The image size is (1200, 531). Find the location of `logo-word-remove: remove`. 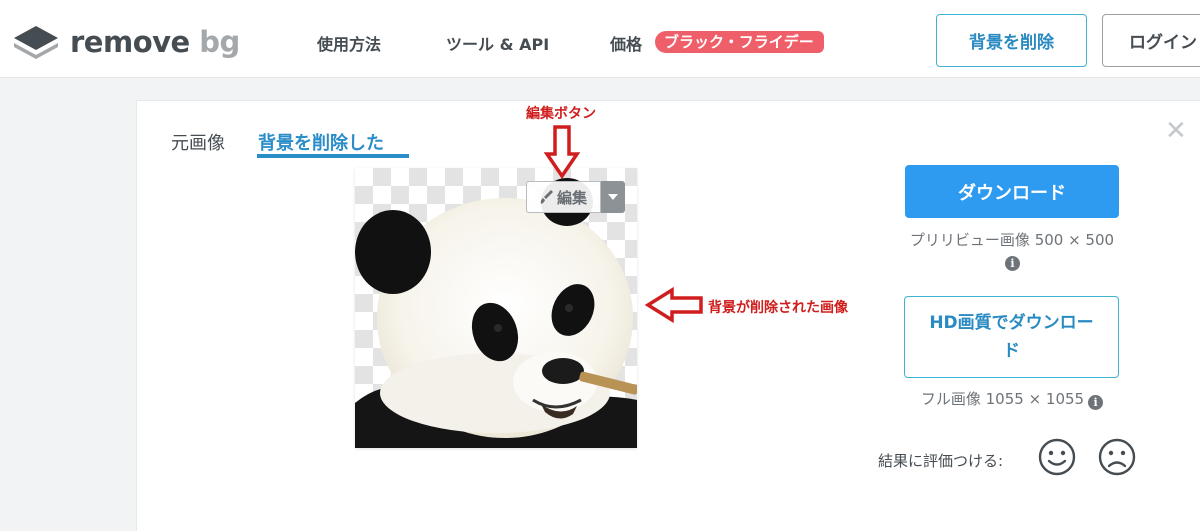

logo-word-remove: remove is located at coordinates (130, 42).